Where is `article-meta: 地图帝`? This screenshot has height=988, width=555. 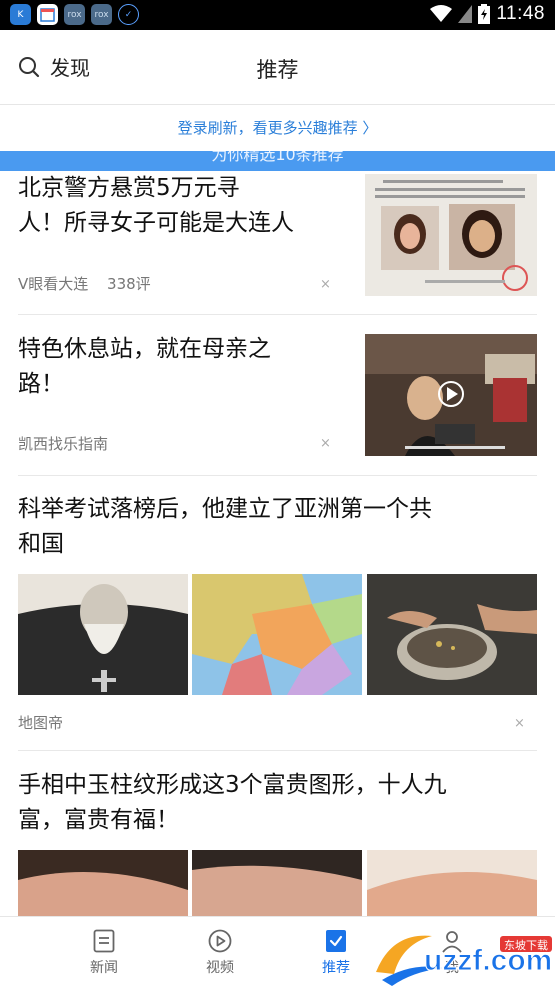
article-meta: 地图帝 is located at coordinates (40, 722).